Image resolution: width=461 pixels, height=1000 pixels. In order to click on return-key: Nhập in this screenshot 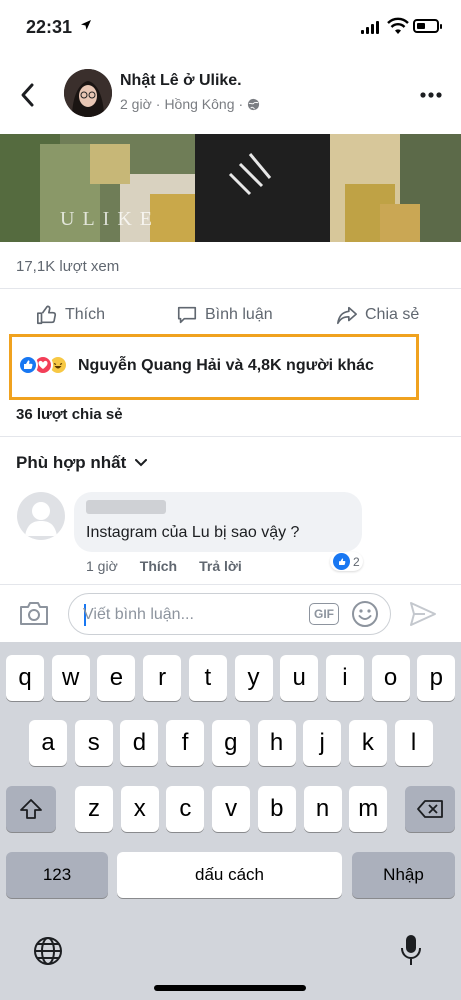, I will do `click(403, 875)`.